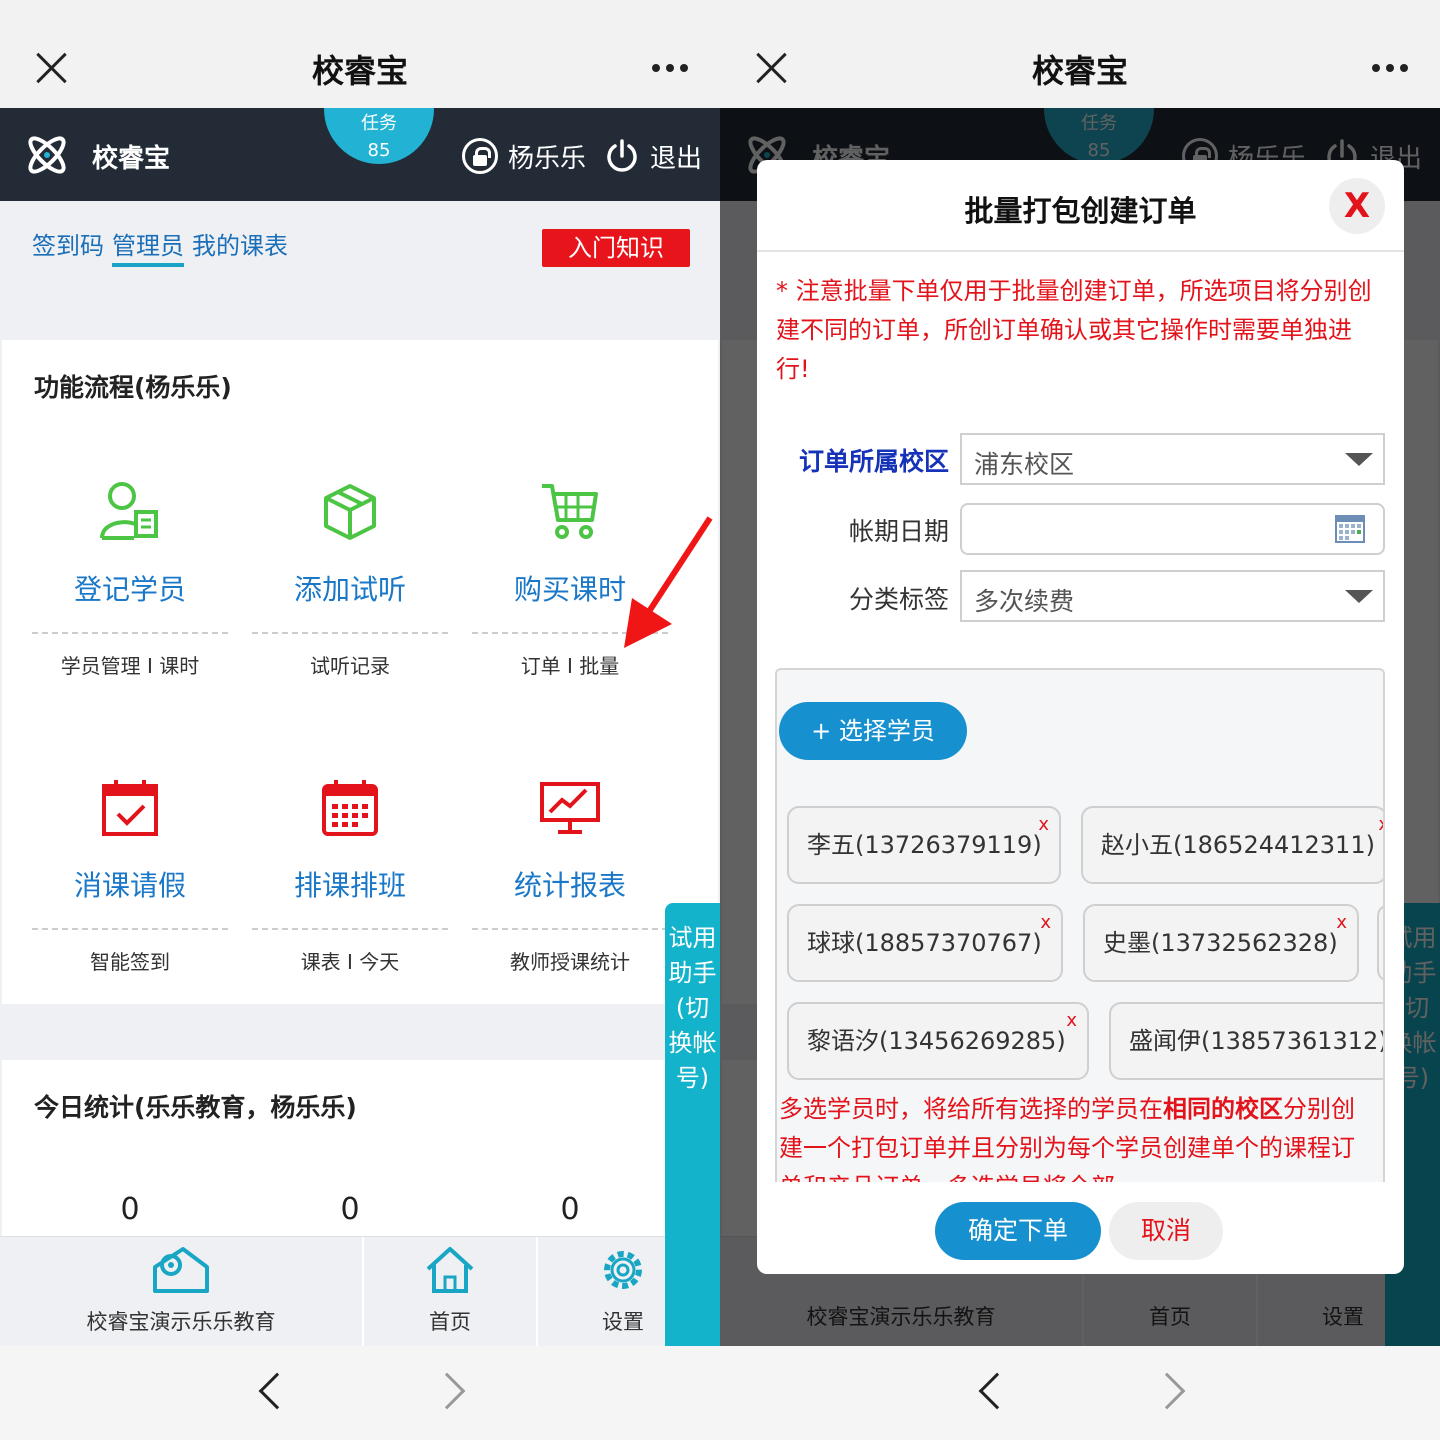 Image resolution: width=1440 pixels, height=1440 pixels. I want to click on student-chip-label: 球球(18857370767), so click(924, 943).